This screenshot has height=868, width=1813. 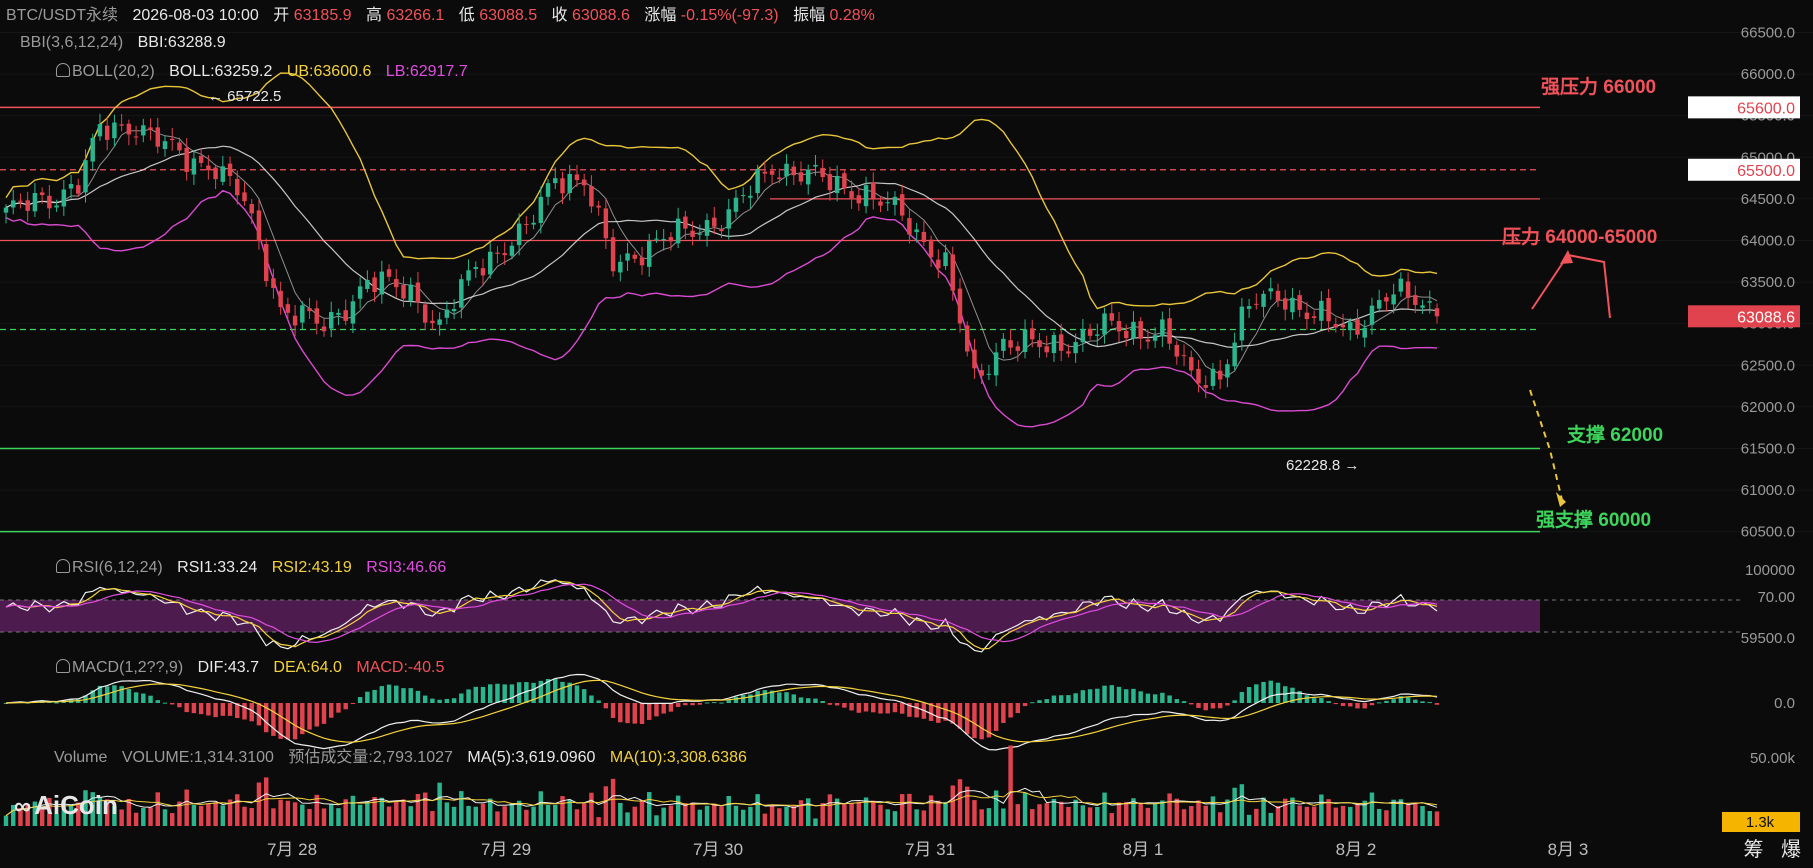 I want to click on price-tick-label: 61500.0, so click(x=1768, y=448).